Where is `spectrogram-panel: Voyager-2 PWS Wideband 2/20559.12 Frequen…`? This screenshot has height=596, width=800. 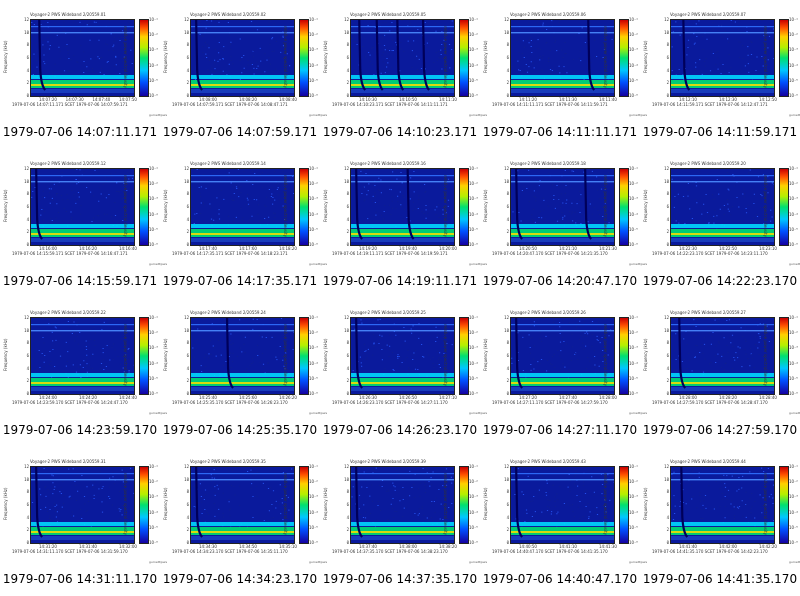
spectrogram-panel: Voyager-2 PWS Wideband 2/20559.12 Frequen… is located at coordinates (83, 223).